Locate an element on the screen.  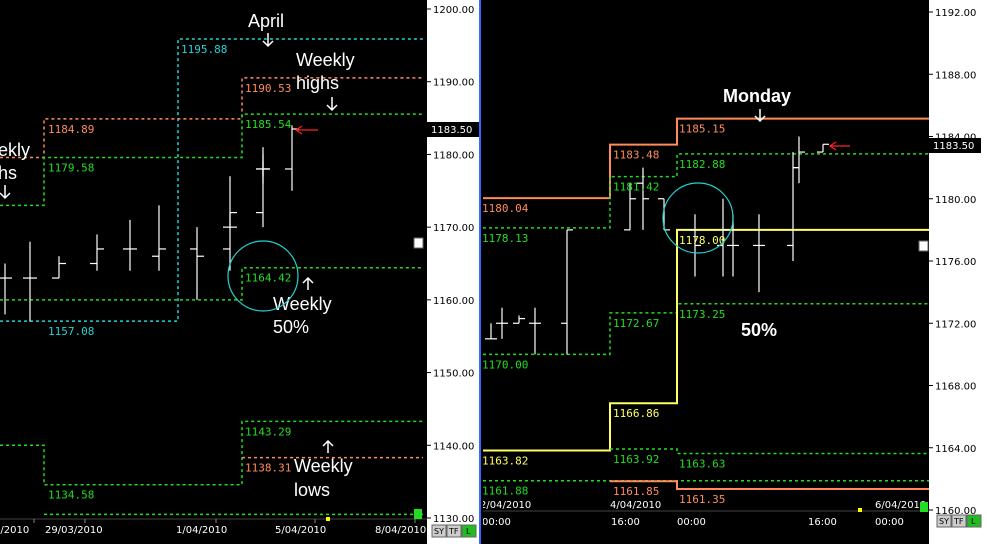
level-label: 1172.67 is located at coordinates (636, 323).